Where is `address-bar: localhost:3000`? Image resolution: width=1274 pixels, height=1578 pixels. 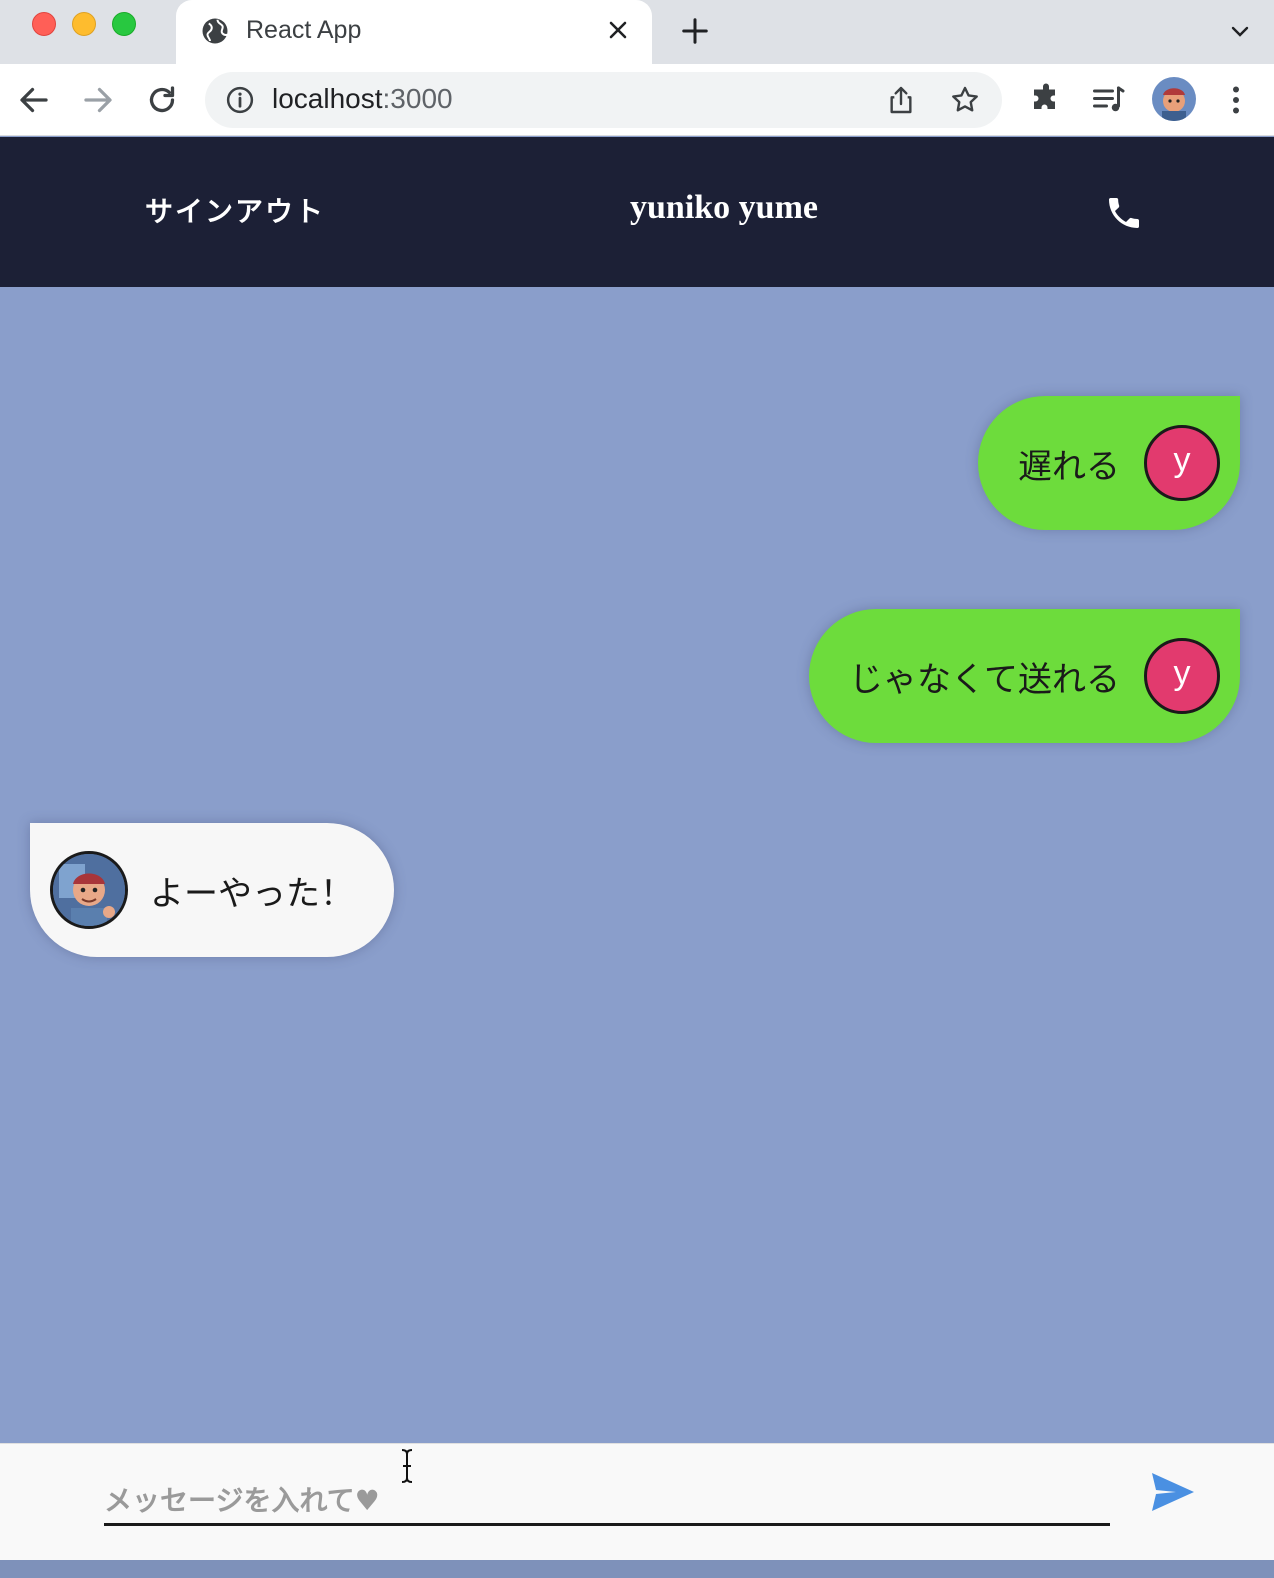
address-bar: localhost:3000 is located at coordinates (603, 100).